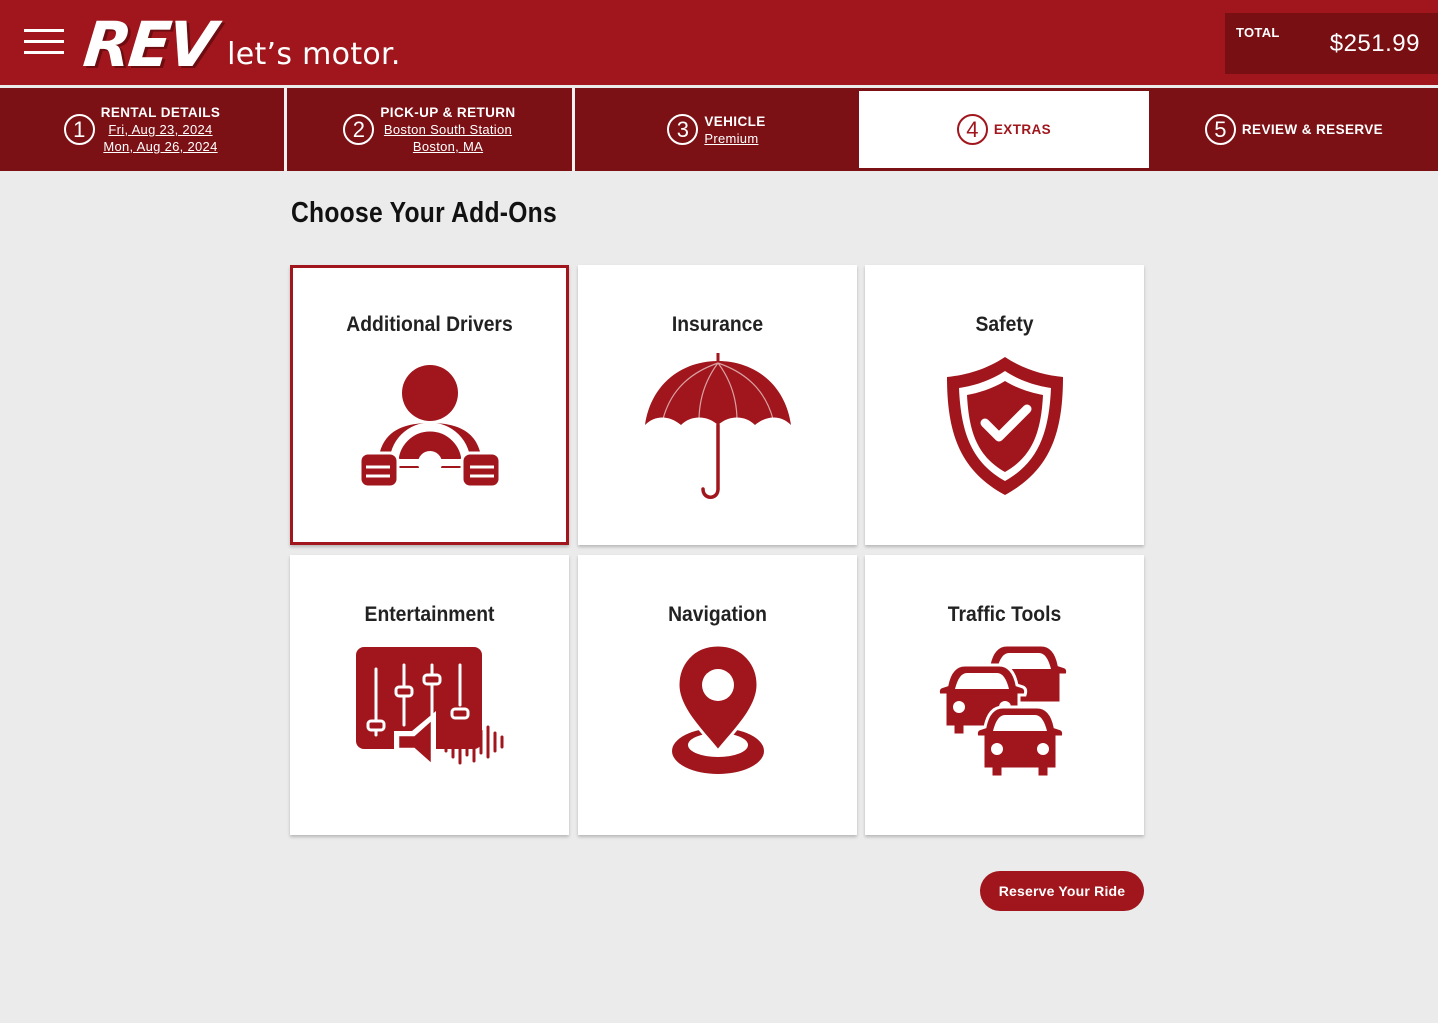 The width and height of the screenshot is (1438, 1023). Describe the element at coordinates (448, 146) in the screenshot. I see `pickup-city-link: Boston, MA` at that location.